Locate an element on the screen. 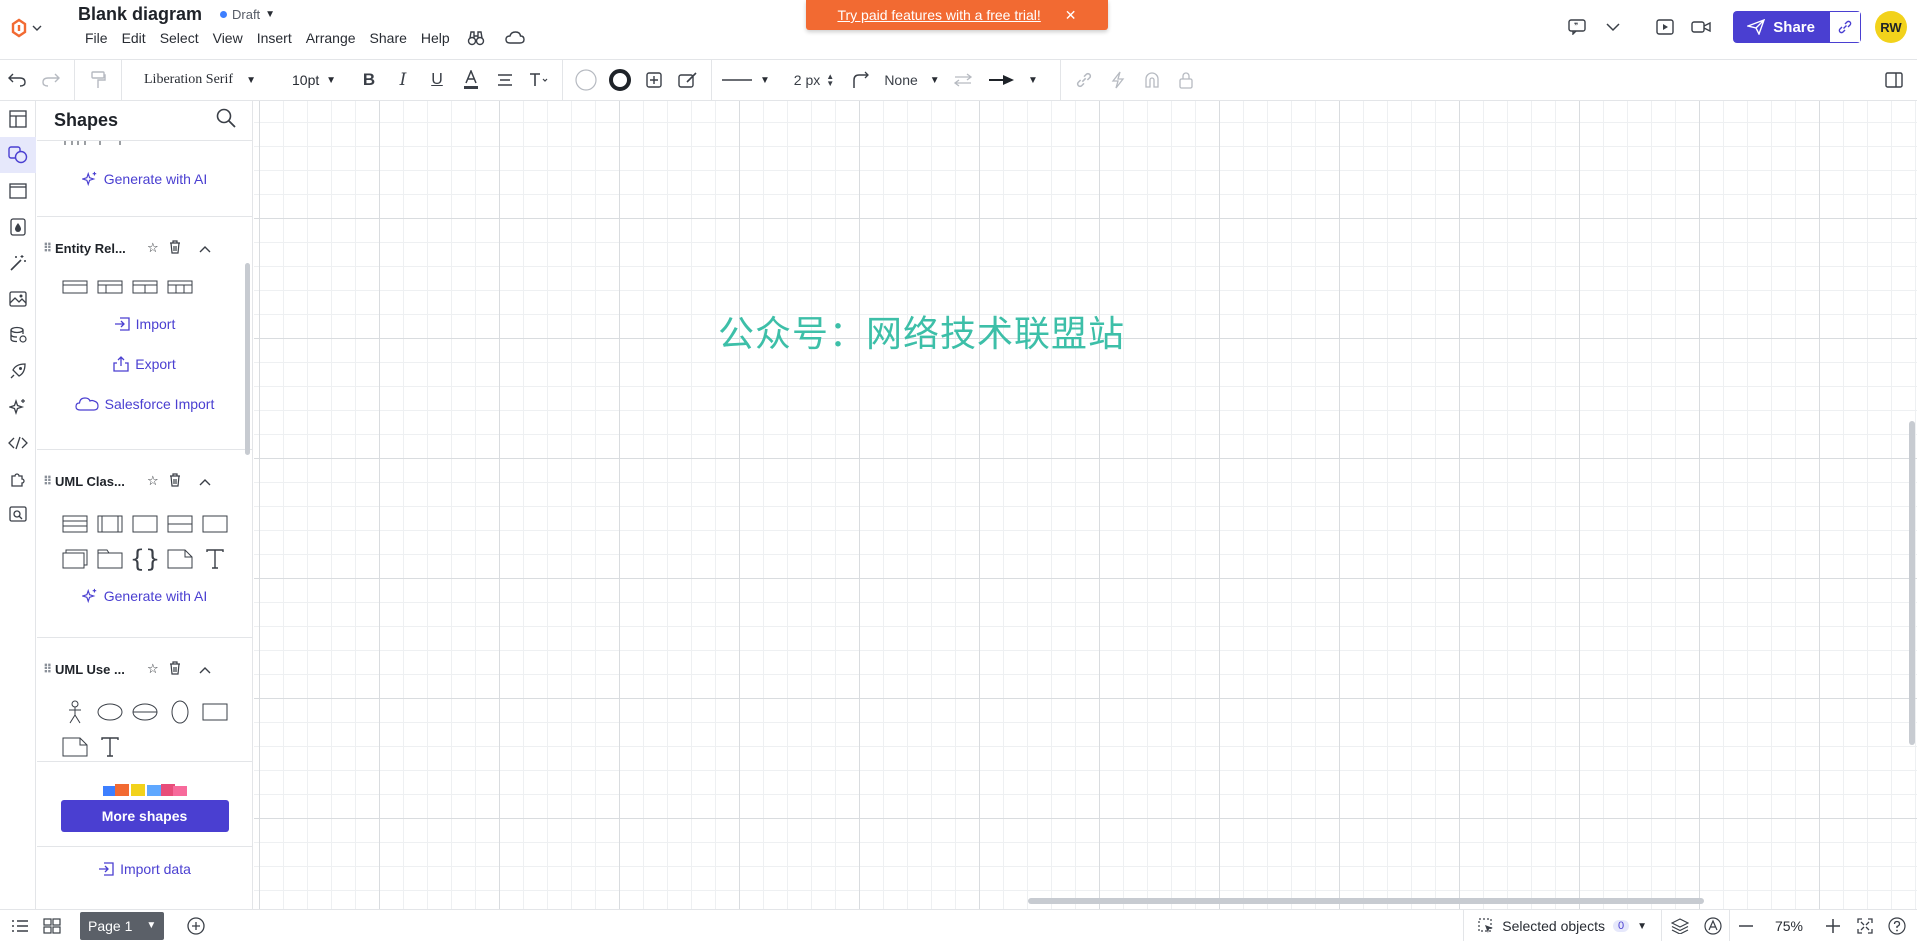 This screenshot has width=1917, height=941. swap-endpoints-icon is located at coordinates (963, 80).